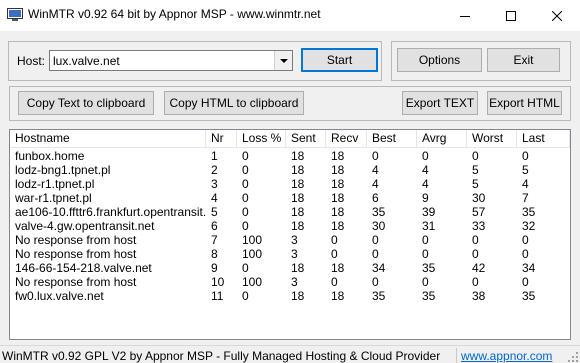 This screenshot has height=363, width=580. I want to click on host-input, so click(162, 60).